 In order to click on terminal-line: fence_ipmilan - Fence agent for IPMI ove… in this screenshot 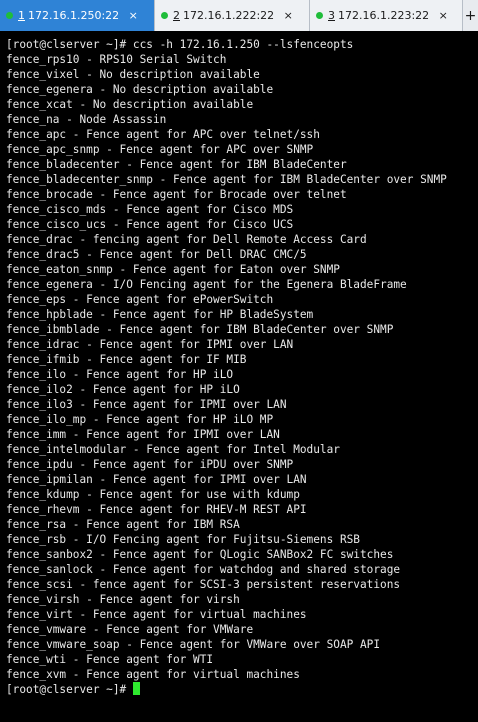, I will do `click(156, 479)`.